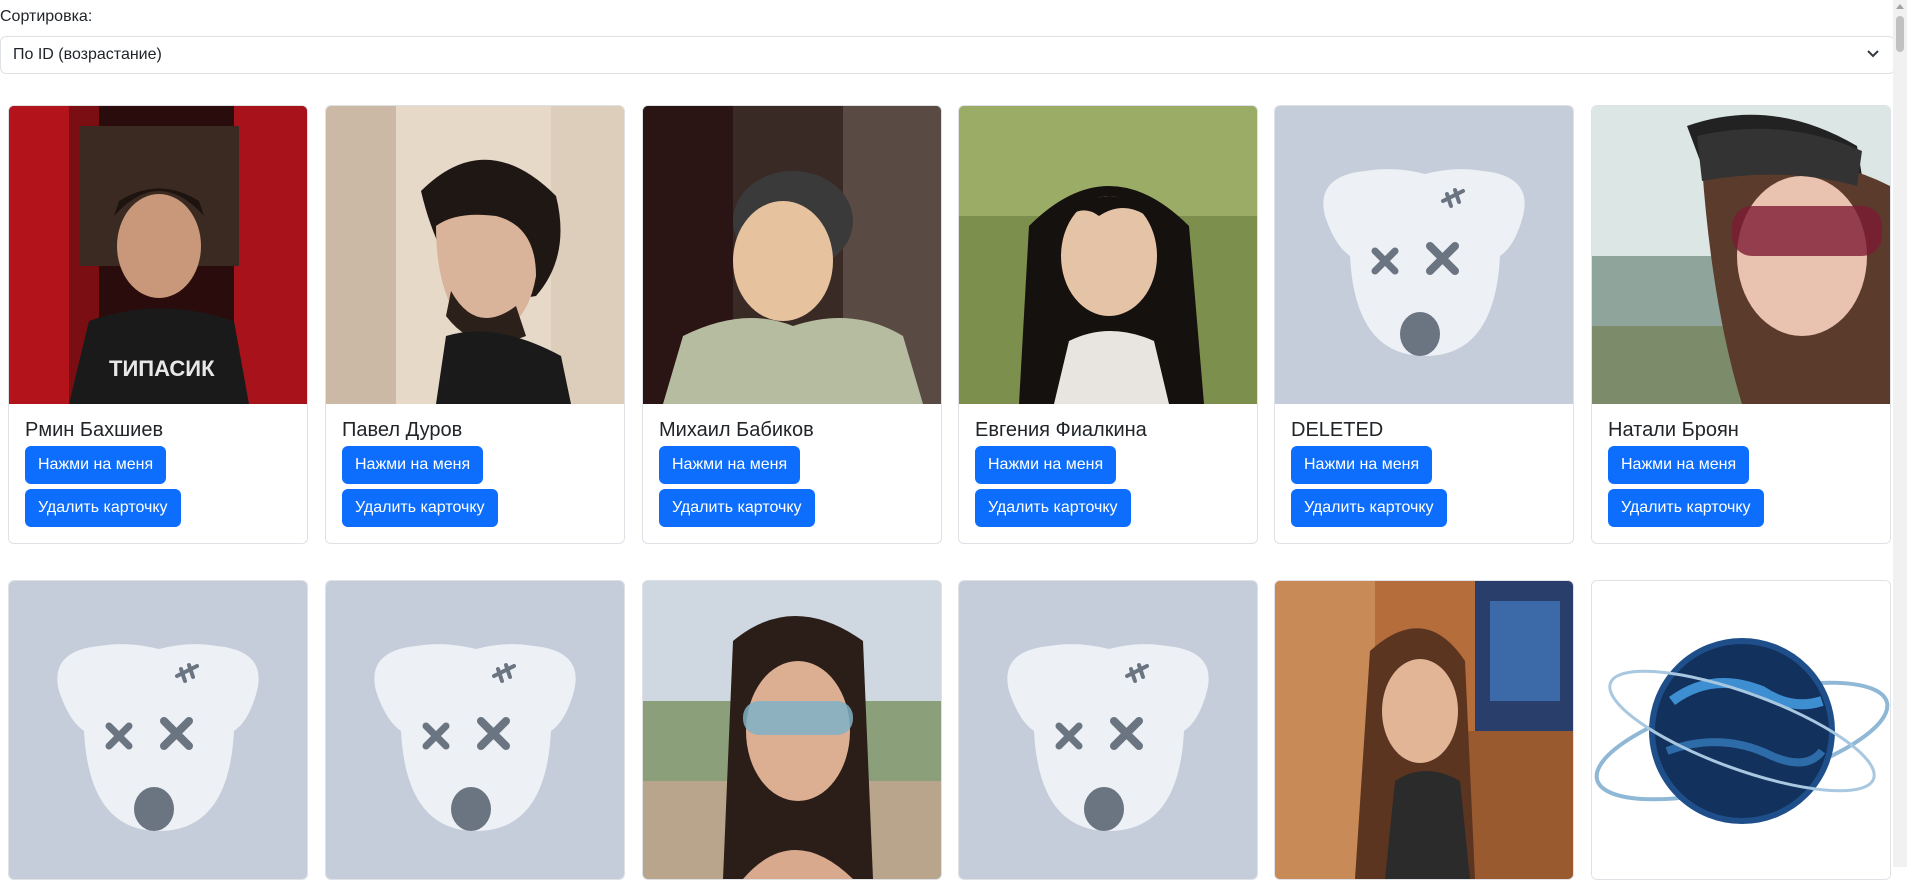 This screenshot has height=880, width=1907. Describe the element at coordinates (1673, 430) in the screenshot. I see `card-title: Натали Броян` at that location.